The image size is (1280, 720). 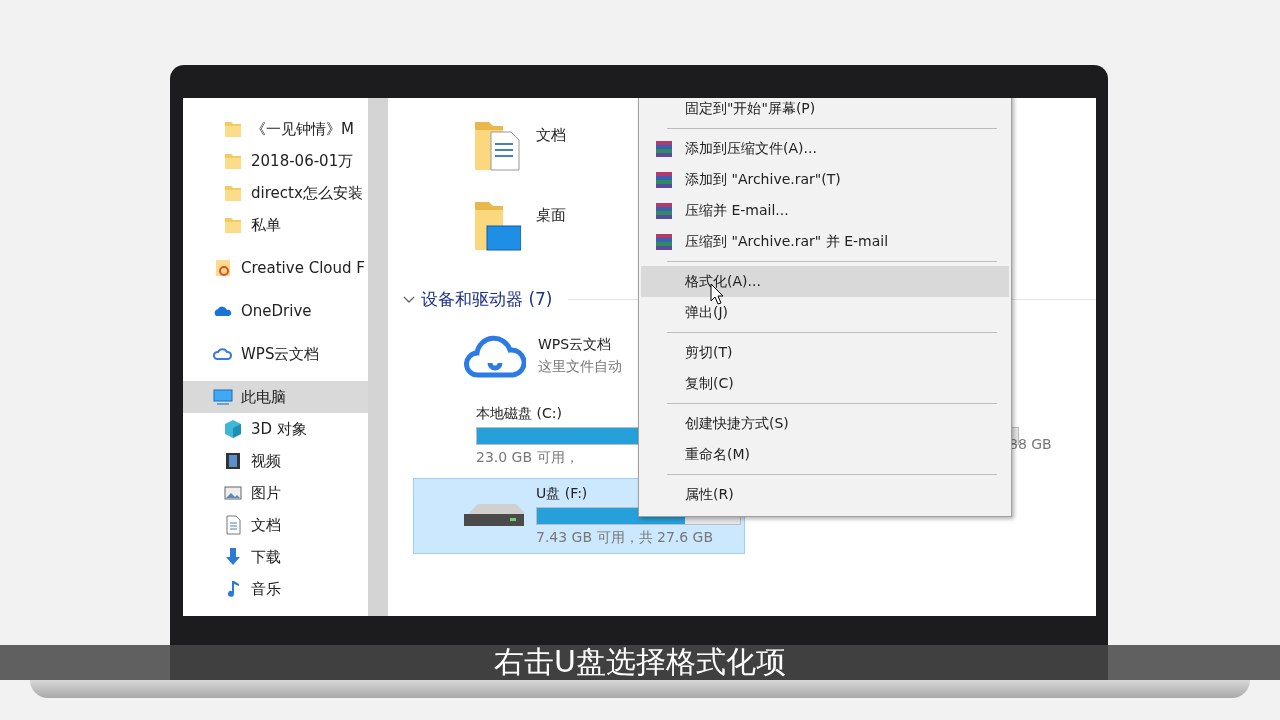 I want to click on sidebar-item: 音乐, so click(x=275, y=589).